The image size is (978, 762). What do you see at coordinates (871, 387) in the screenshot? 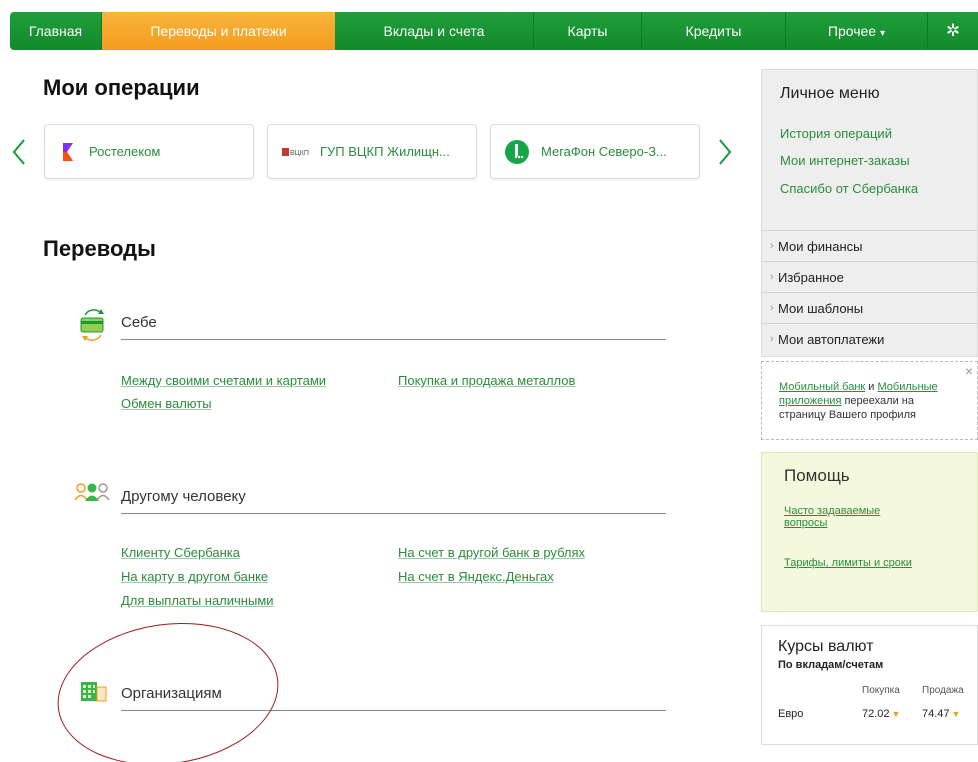
I see `notice-and: и` at bounding box center [871, 387].